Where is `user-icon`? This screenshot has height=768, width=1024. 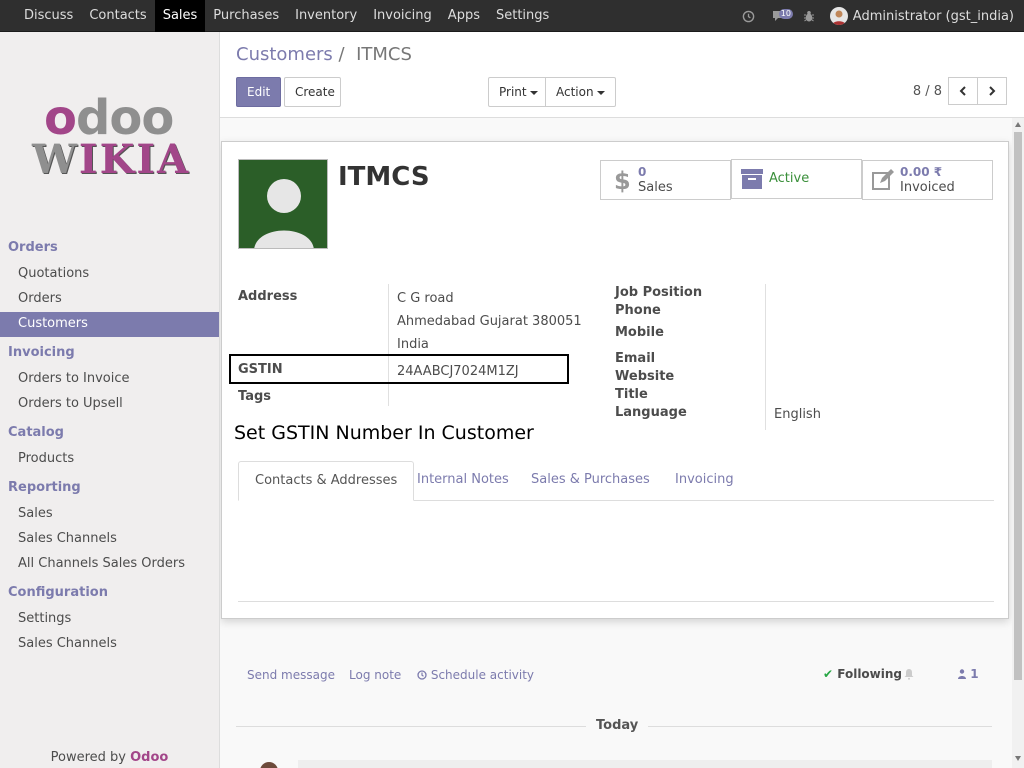
user-icon is located at coordinates (962, 674).